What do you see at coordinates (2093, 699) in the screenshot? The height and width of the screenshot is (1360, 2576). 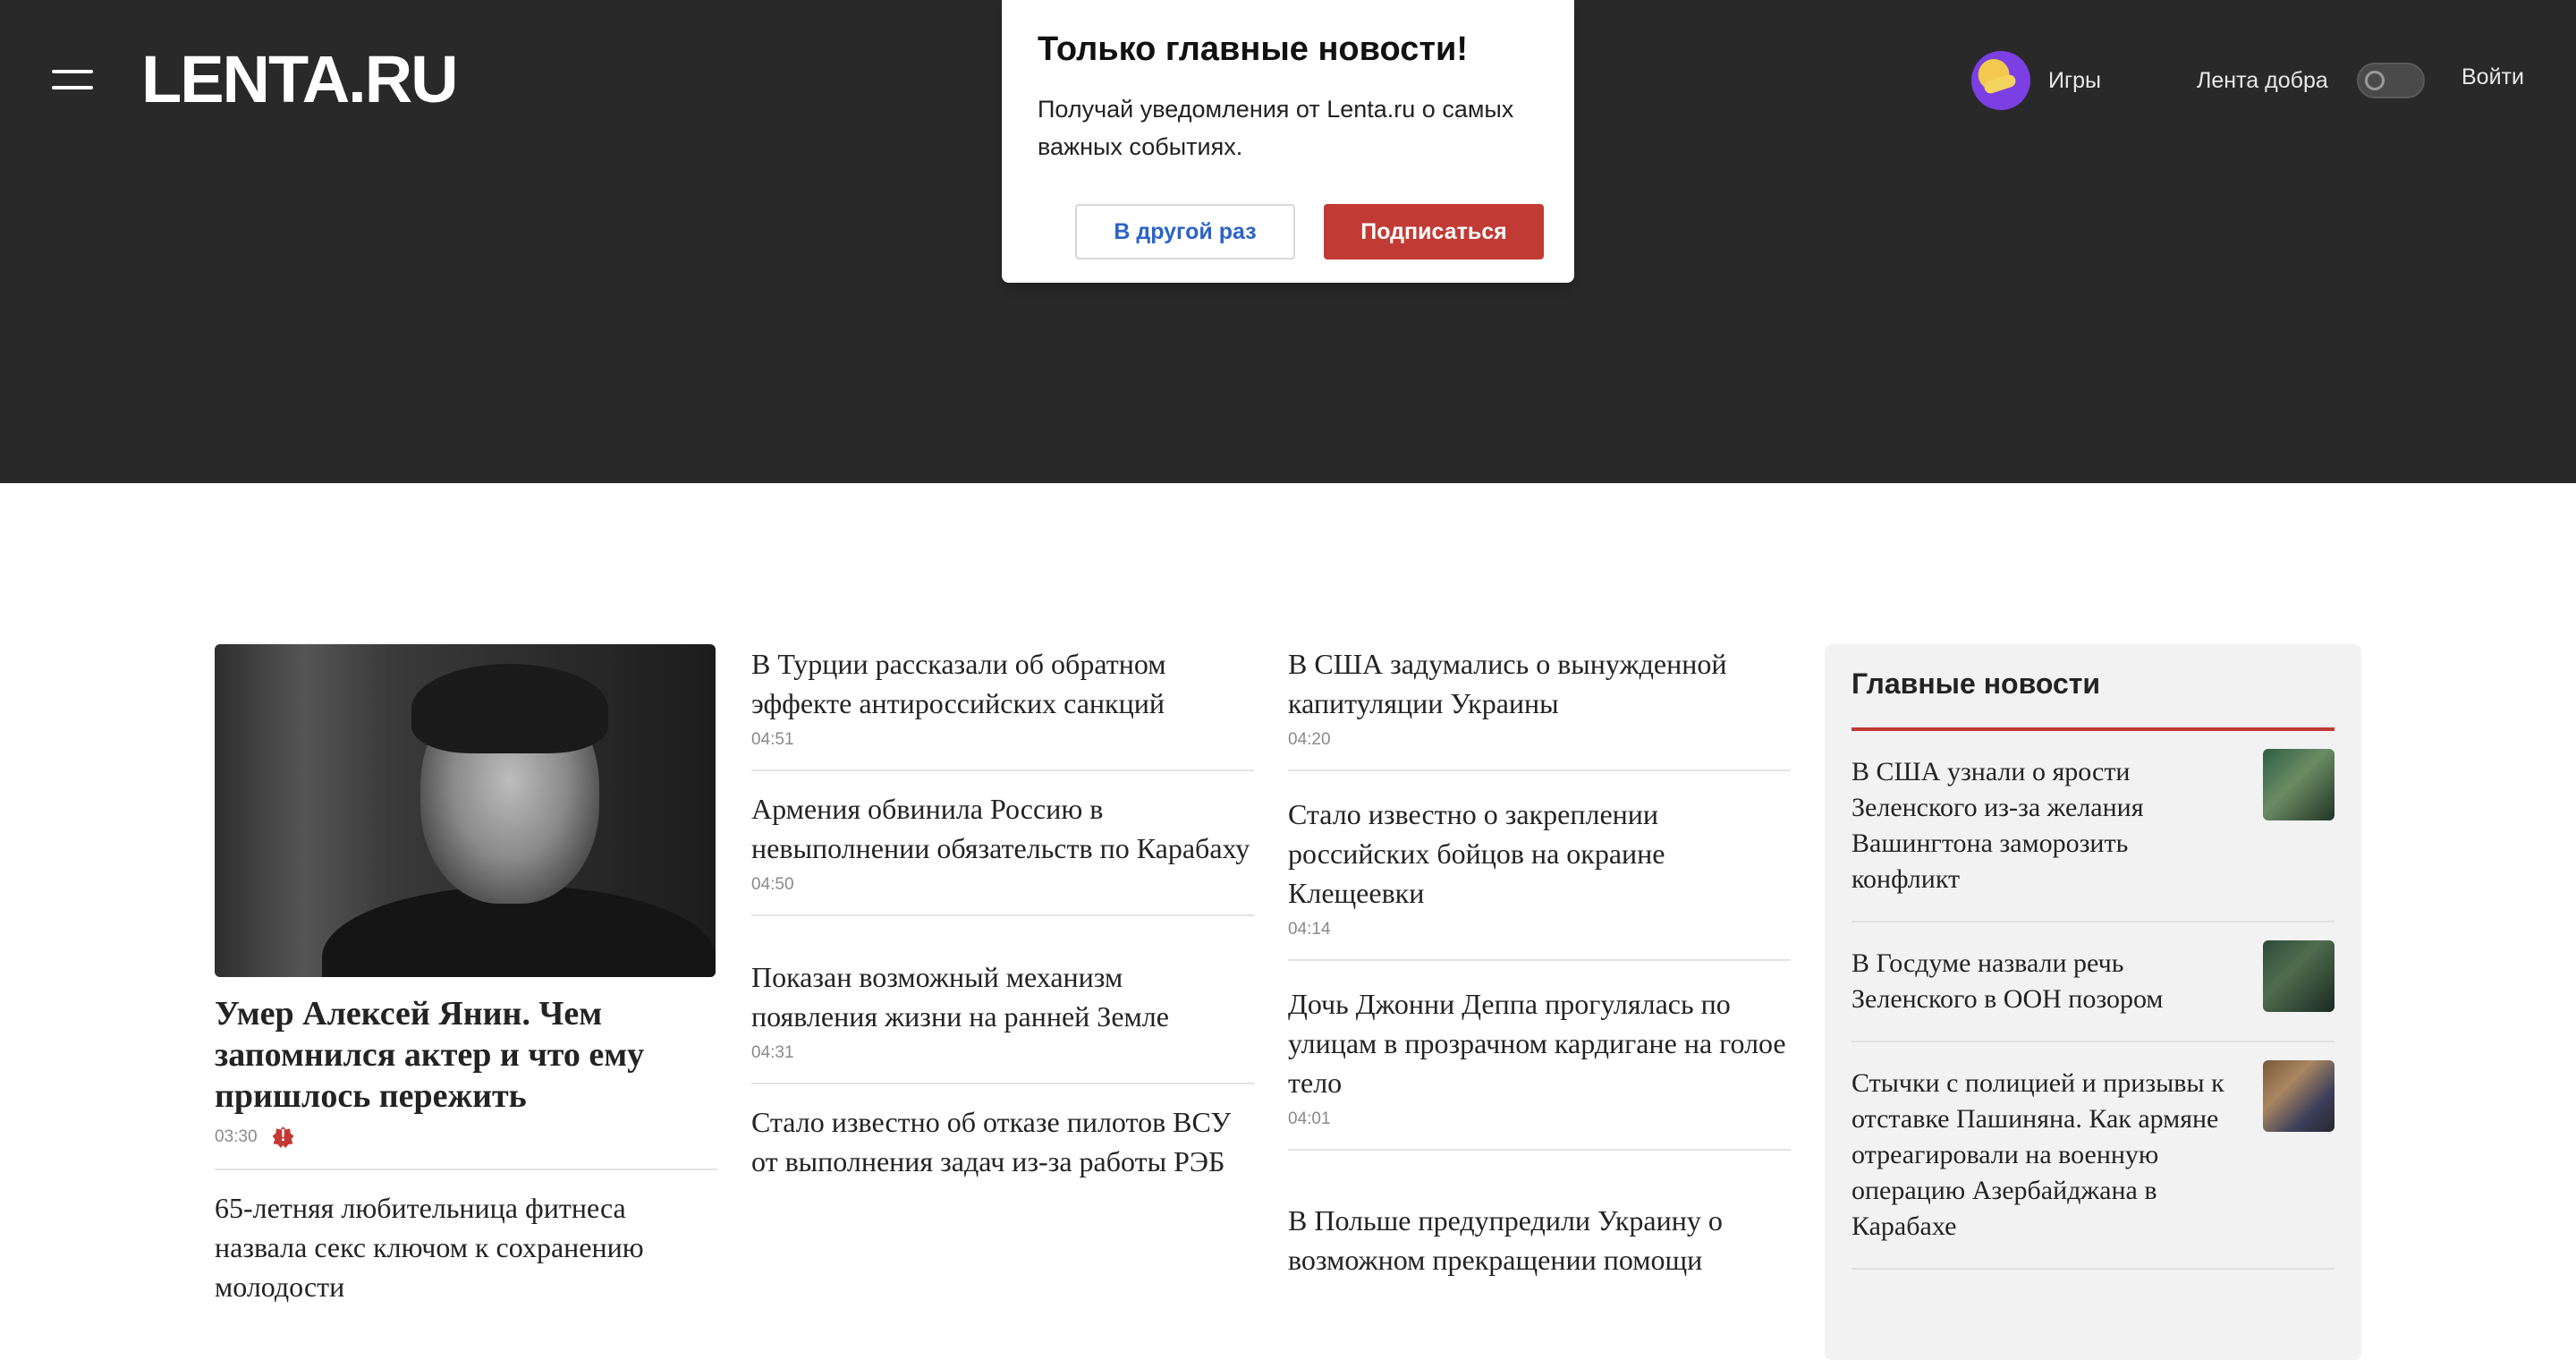 I see `sidebar-title: Главные новости` at bounding box center [2093, 699].